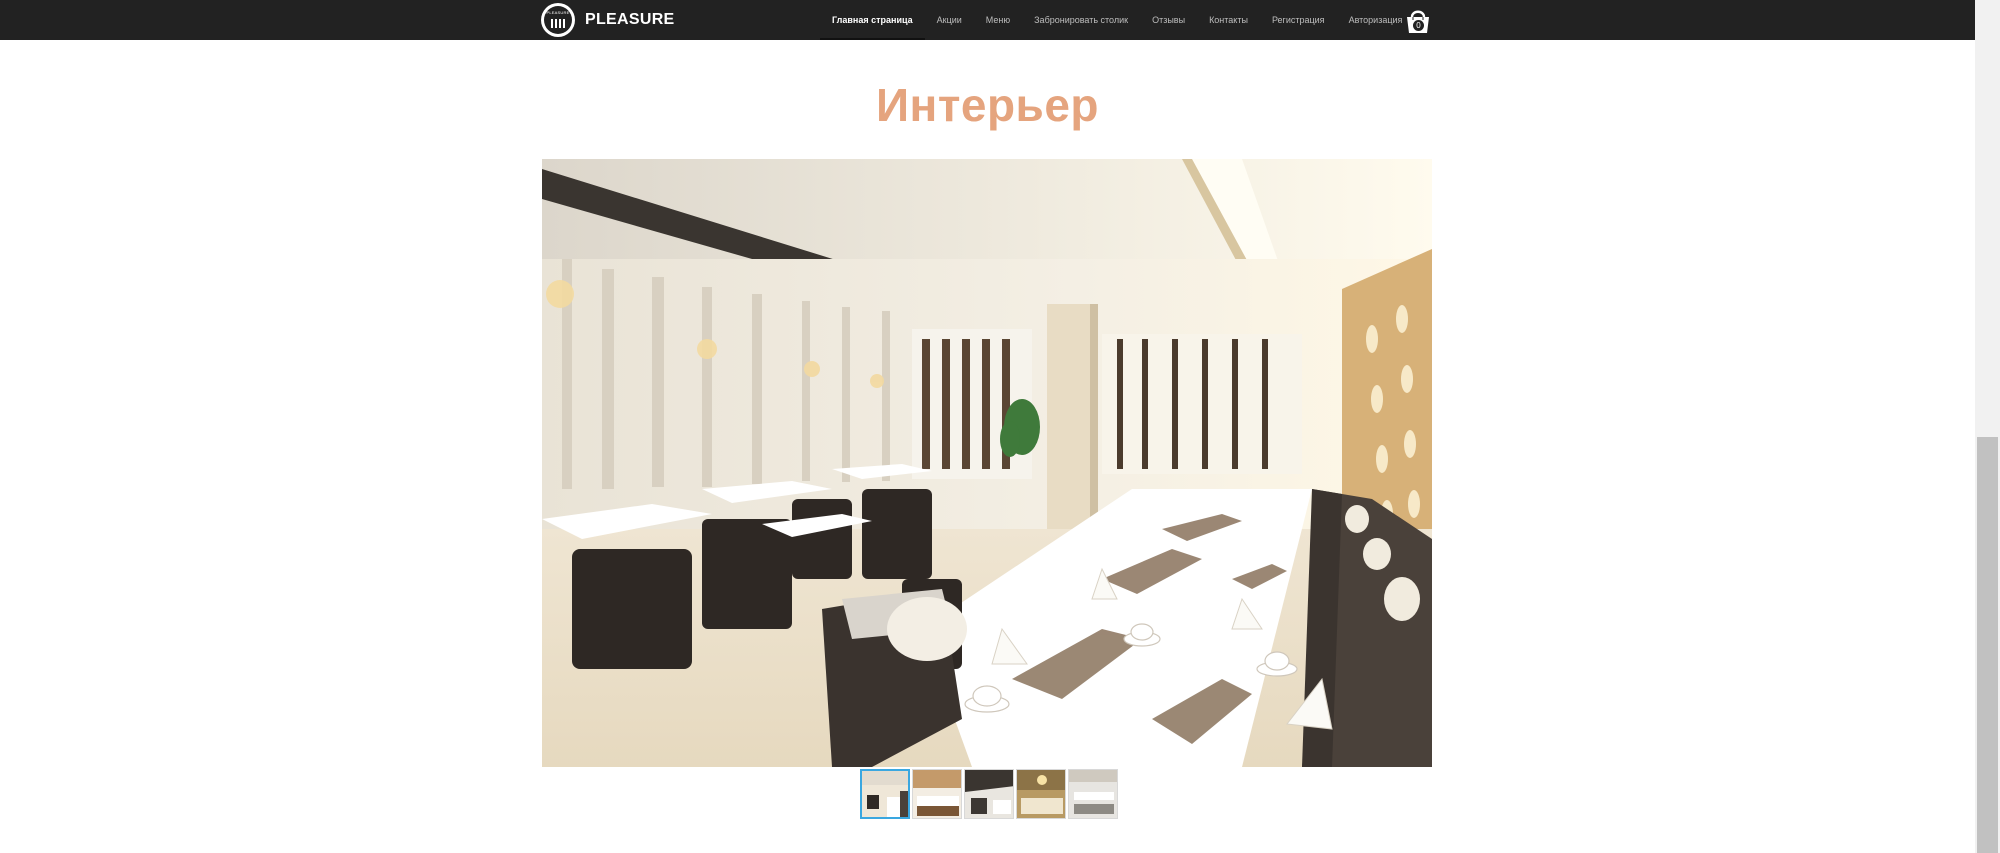 The width and height of the screenshot is (2000, 853). I want to click on nav-item-home: Главная страница, so click(872, 20).